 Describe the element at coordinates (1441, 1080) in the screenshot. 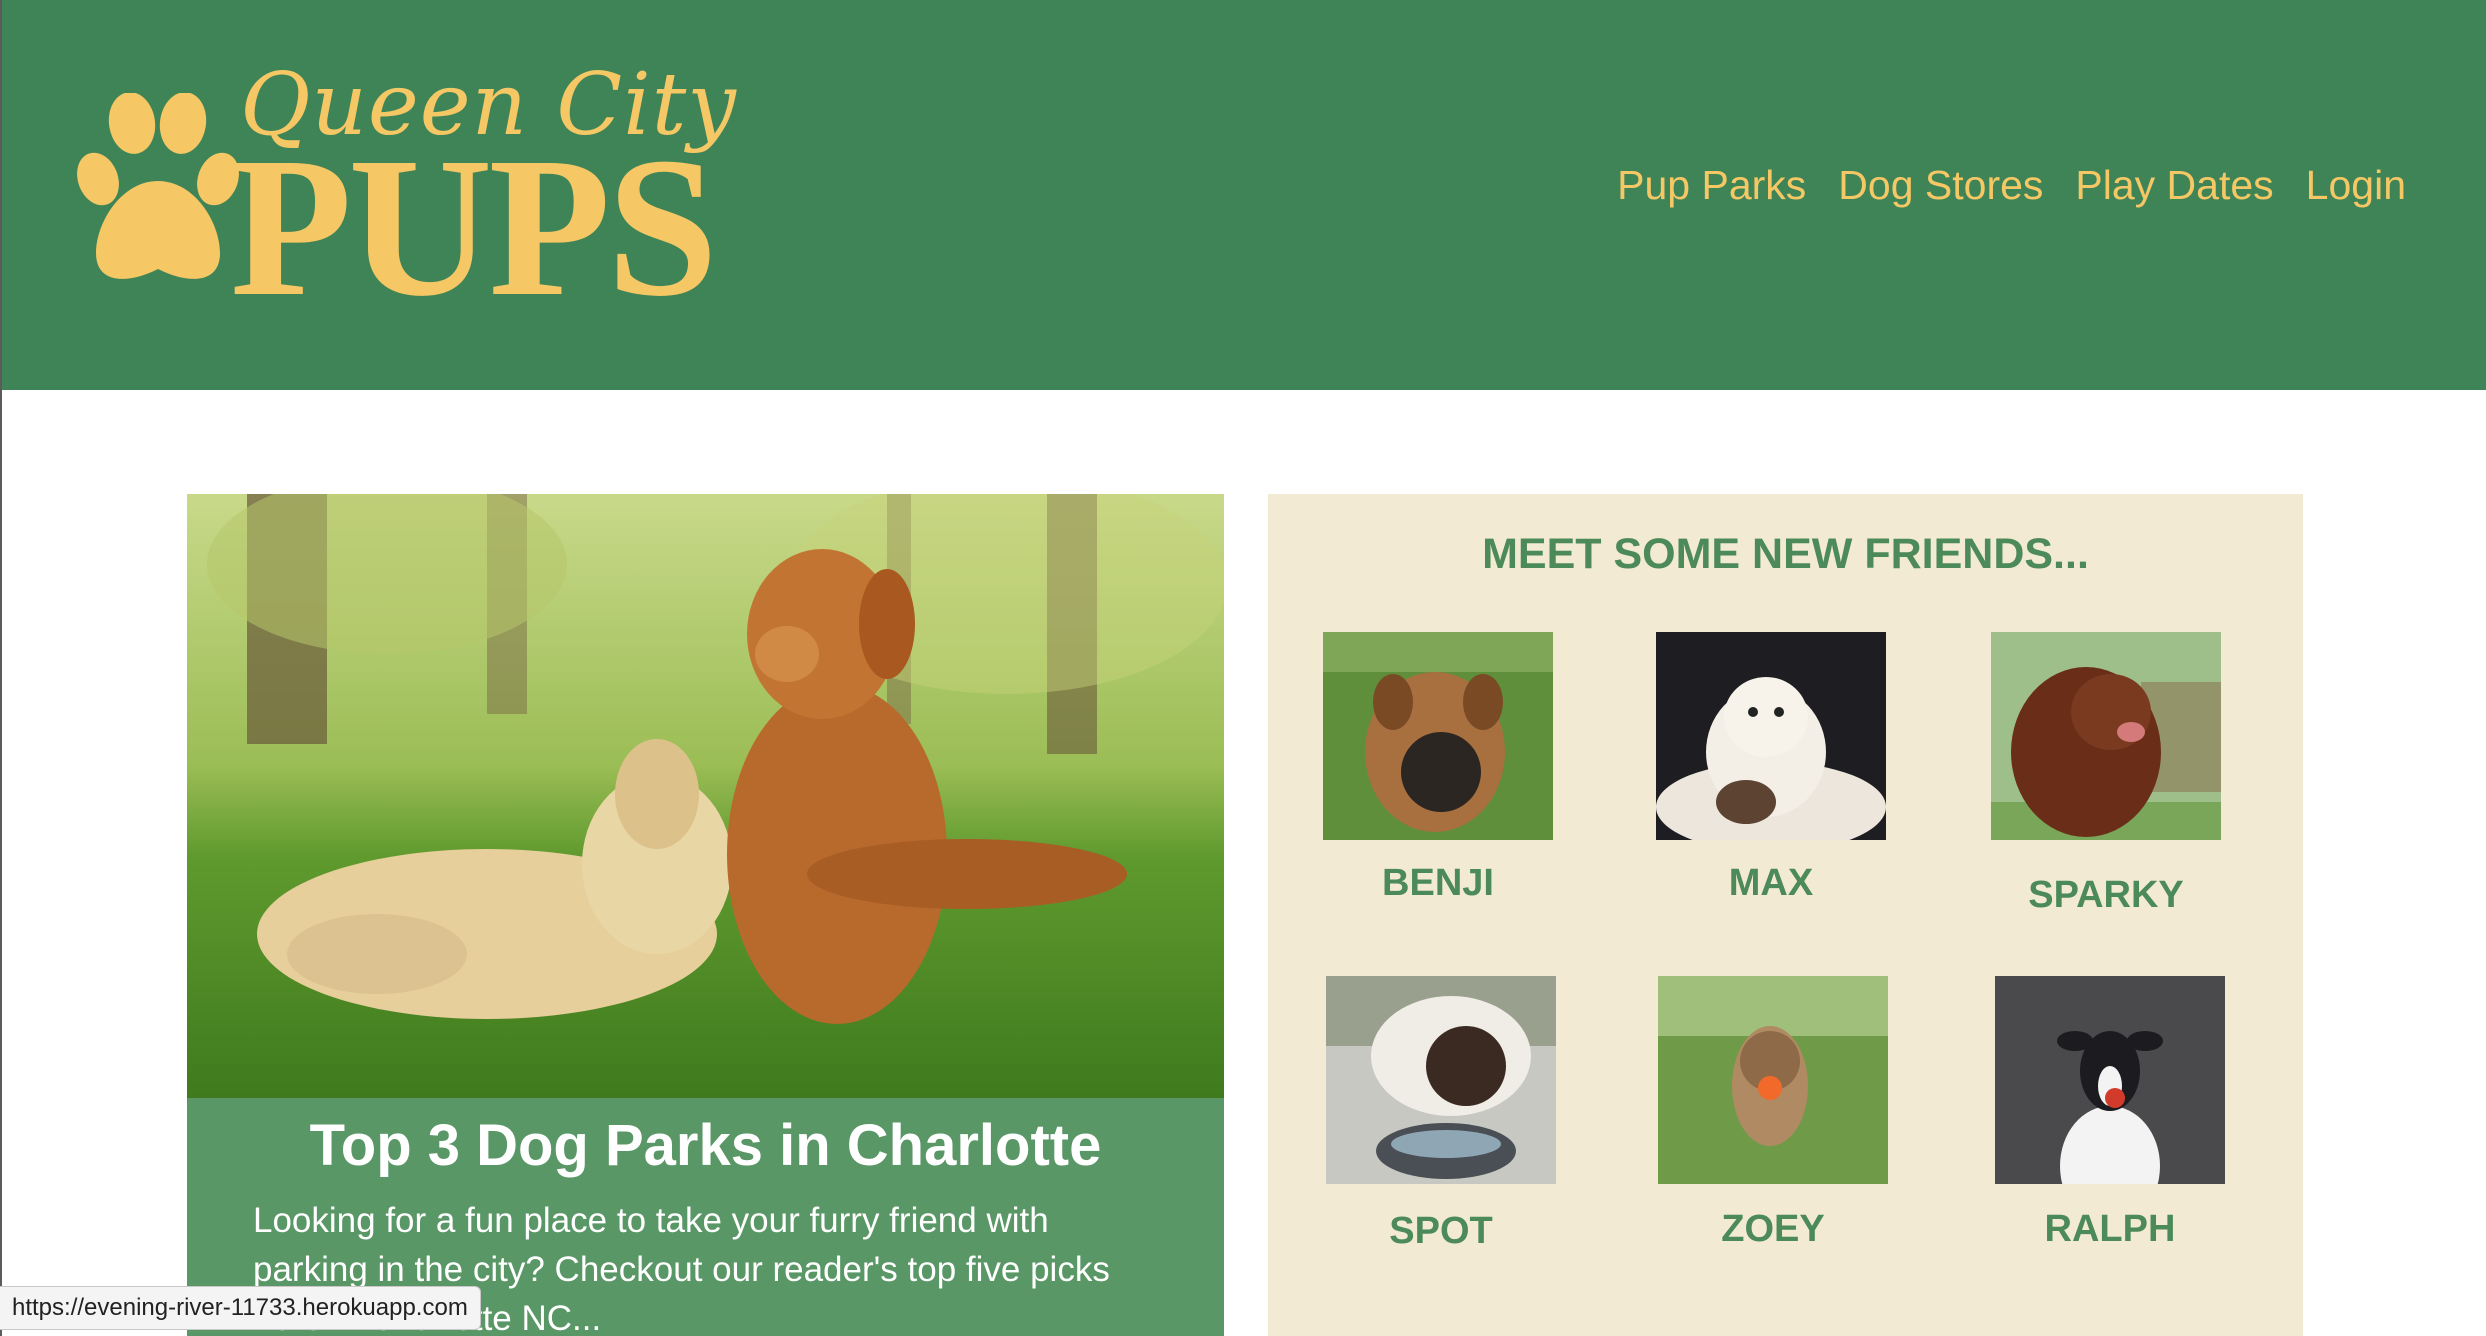

I see `spot-photo` at that location.